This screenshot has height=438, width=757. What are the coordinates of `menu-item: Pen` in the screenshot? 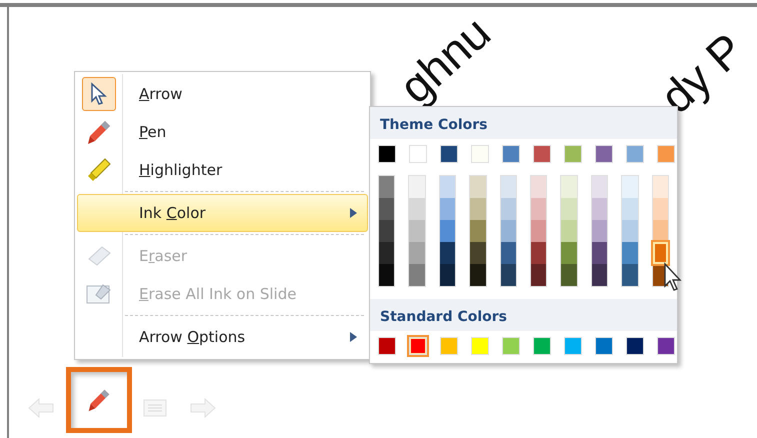 It's located at (222, 132).